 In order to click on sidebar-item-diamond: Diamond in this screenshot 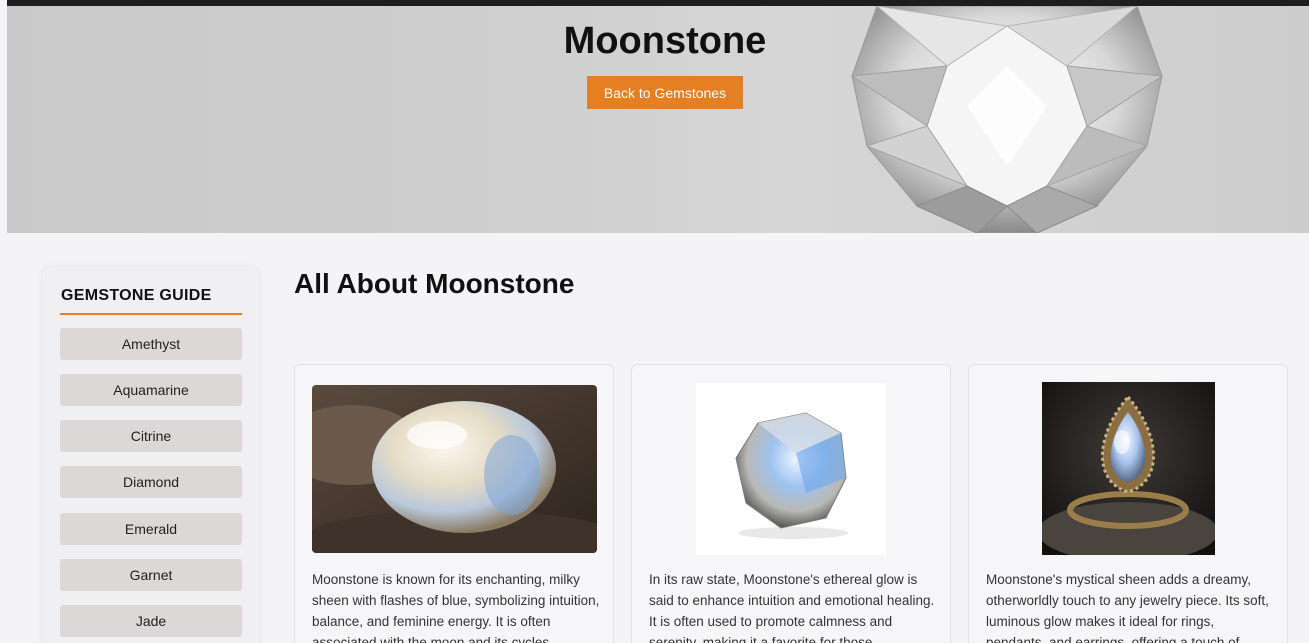, I will do `click(151, 482)`.